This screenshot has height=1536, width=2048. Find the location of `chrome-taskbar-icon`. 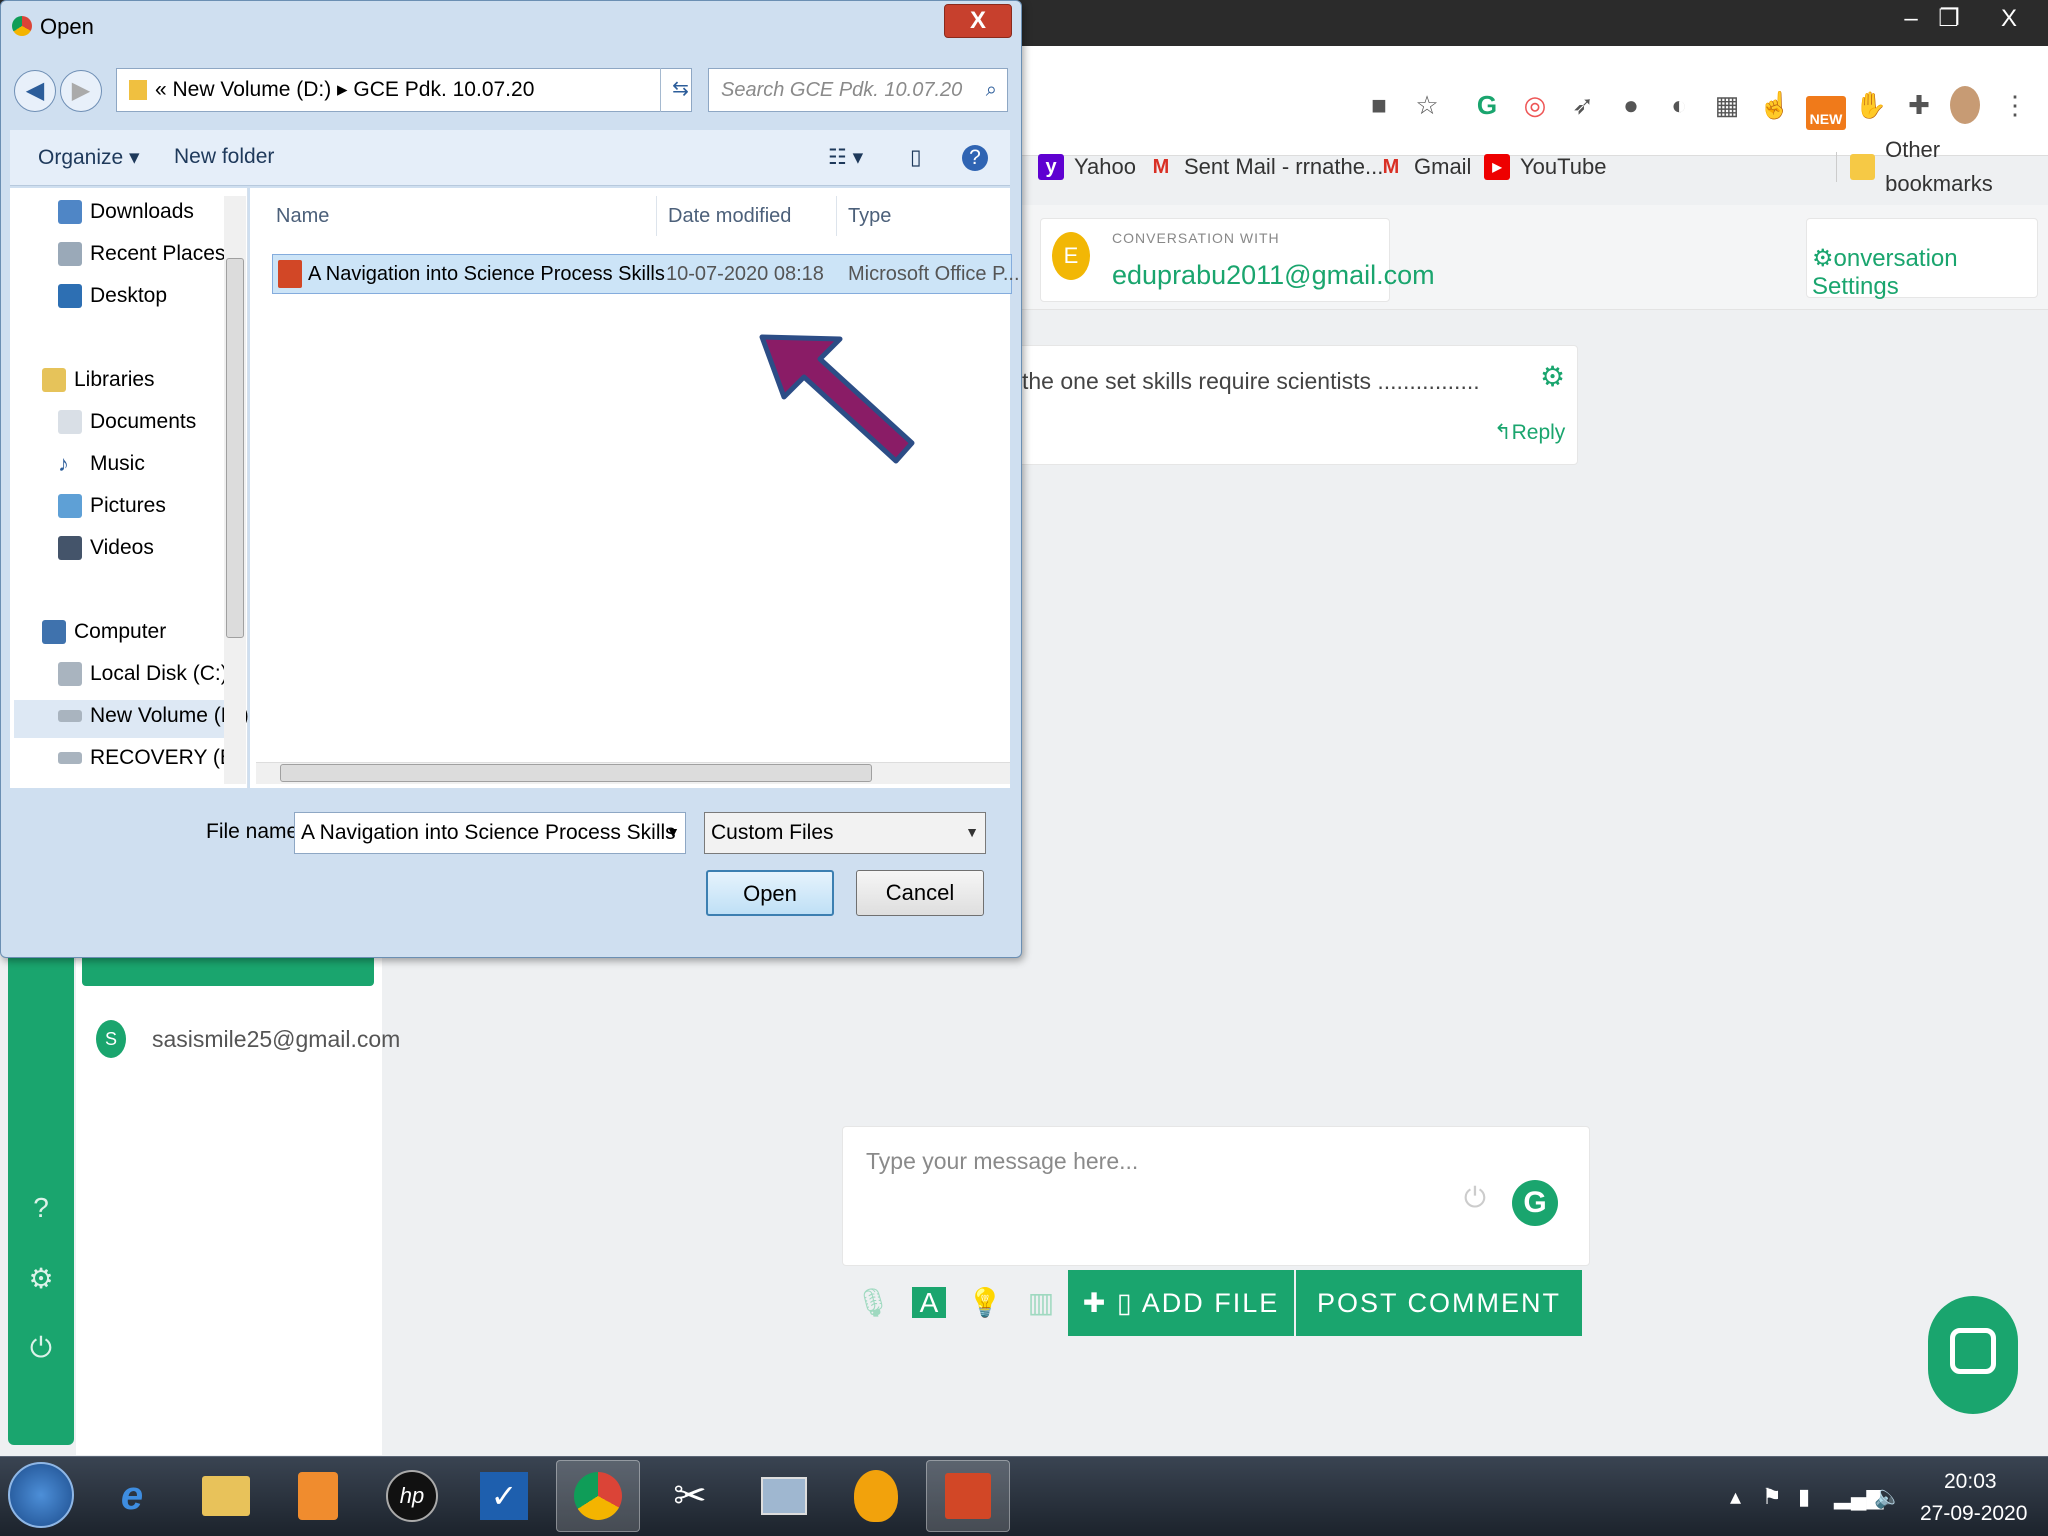

chrome-taskbar-icon is located at coordinates (598, 1496).